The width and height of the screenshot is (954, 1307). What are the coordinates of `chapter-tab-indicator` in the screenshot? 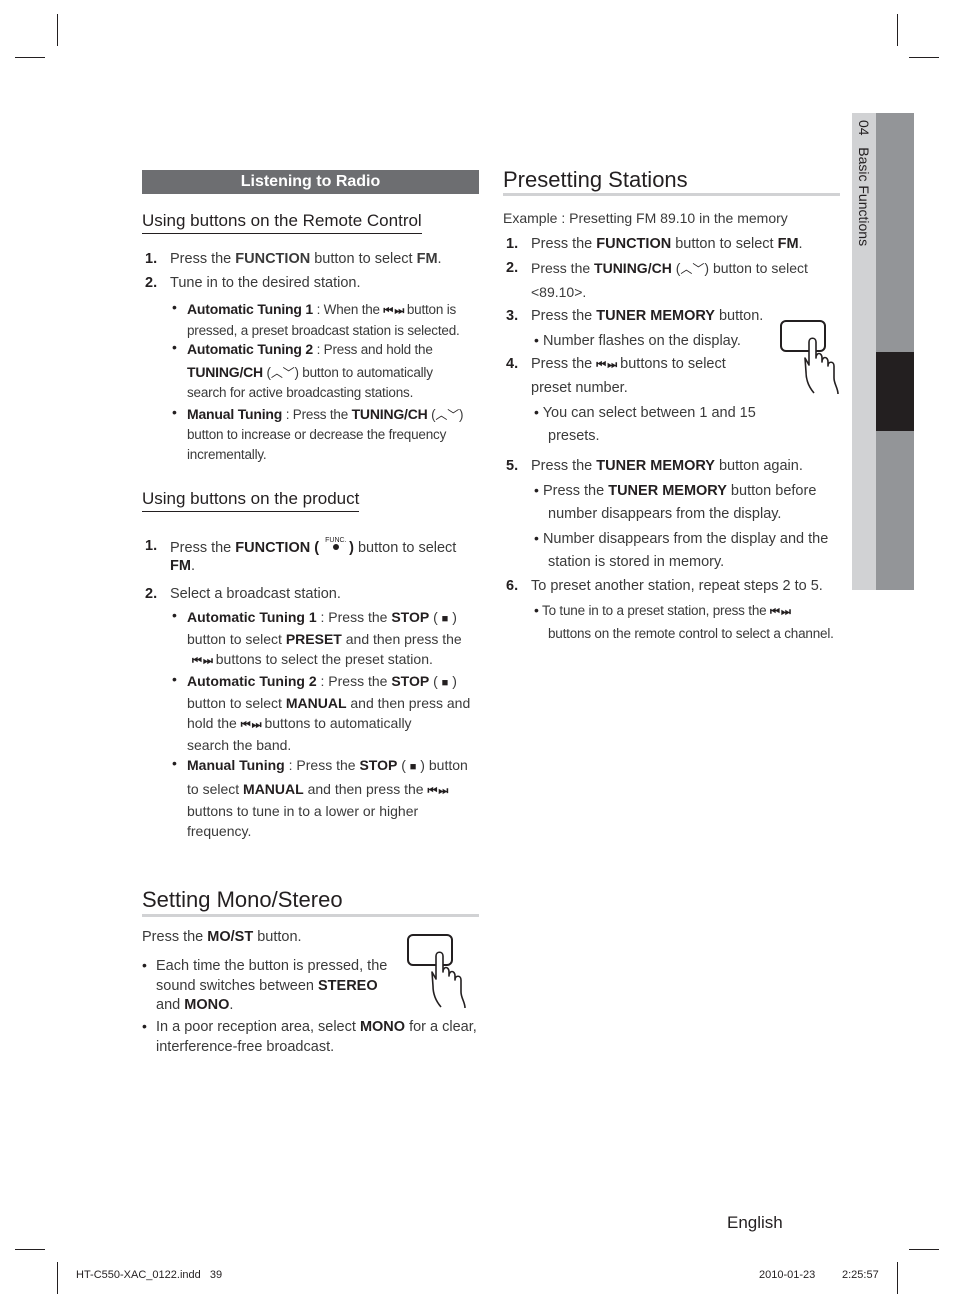 It's located at (895, 391).